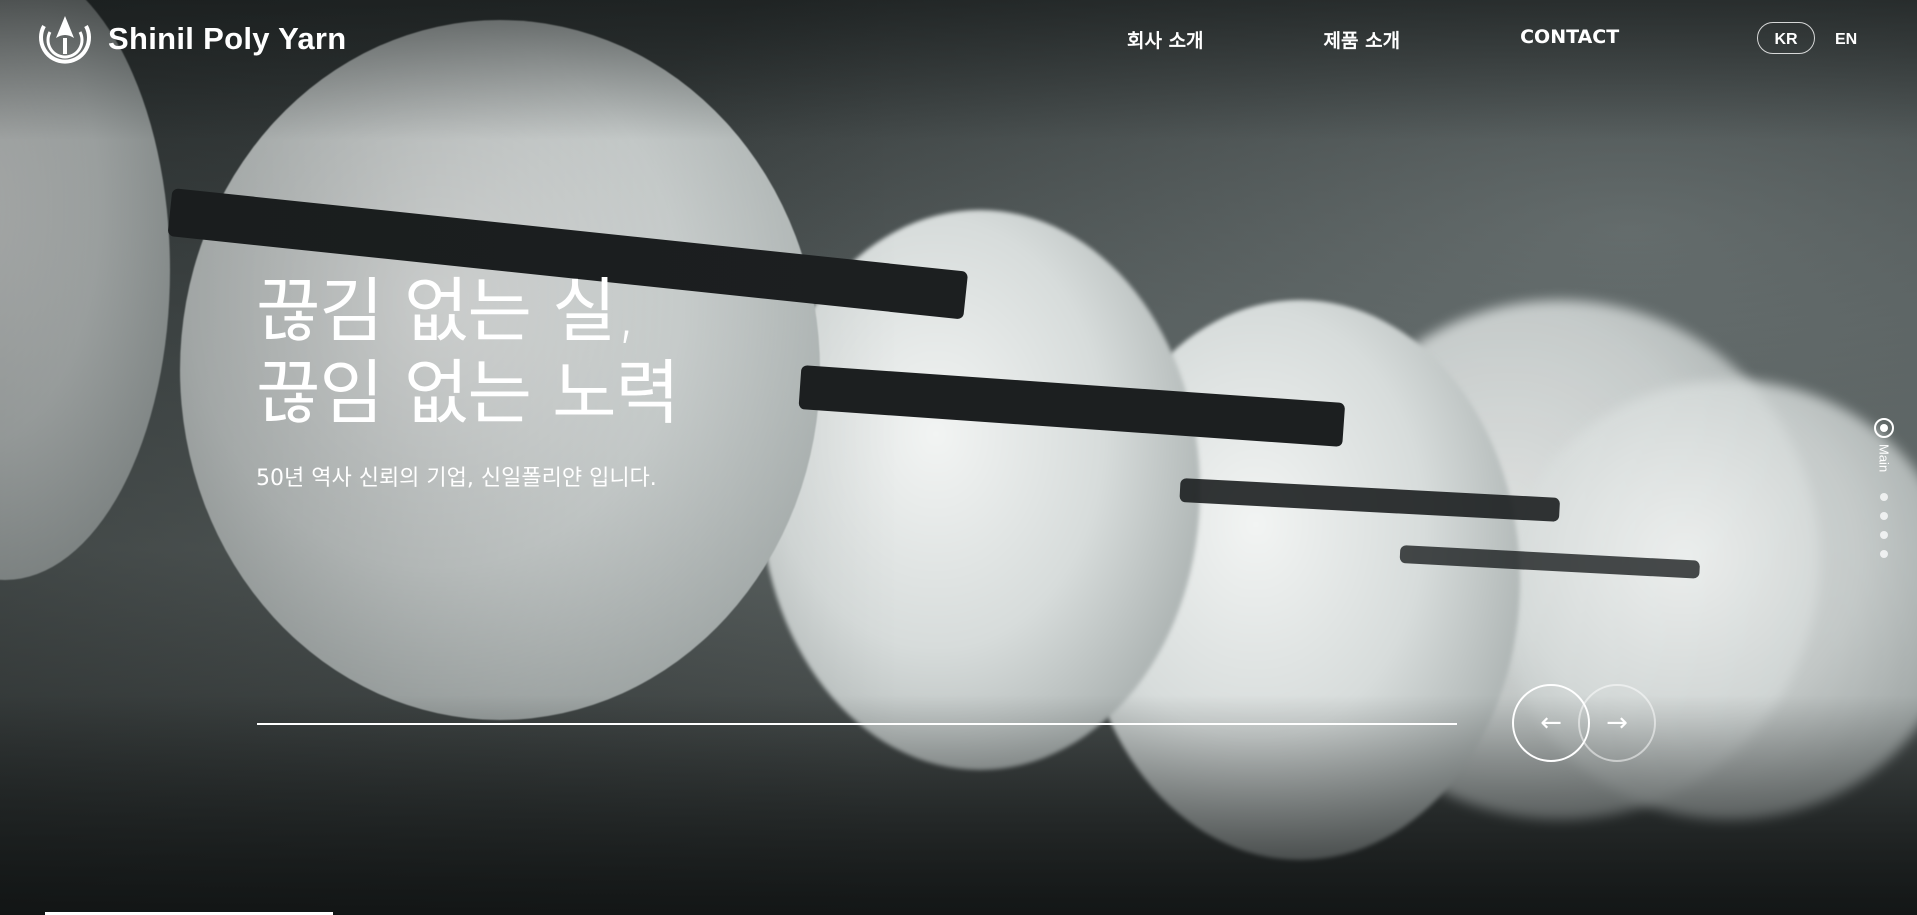  I want to click on hero-title-line-1: 끊김 없는 실,, so click(447, 311).